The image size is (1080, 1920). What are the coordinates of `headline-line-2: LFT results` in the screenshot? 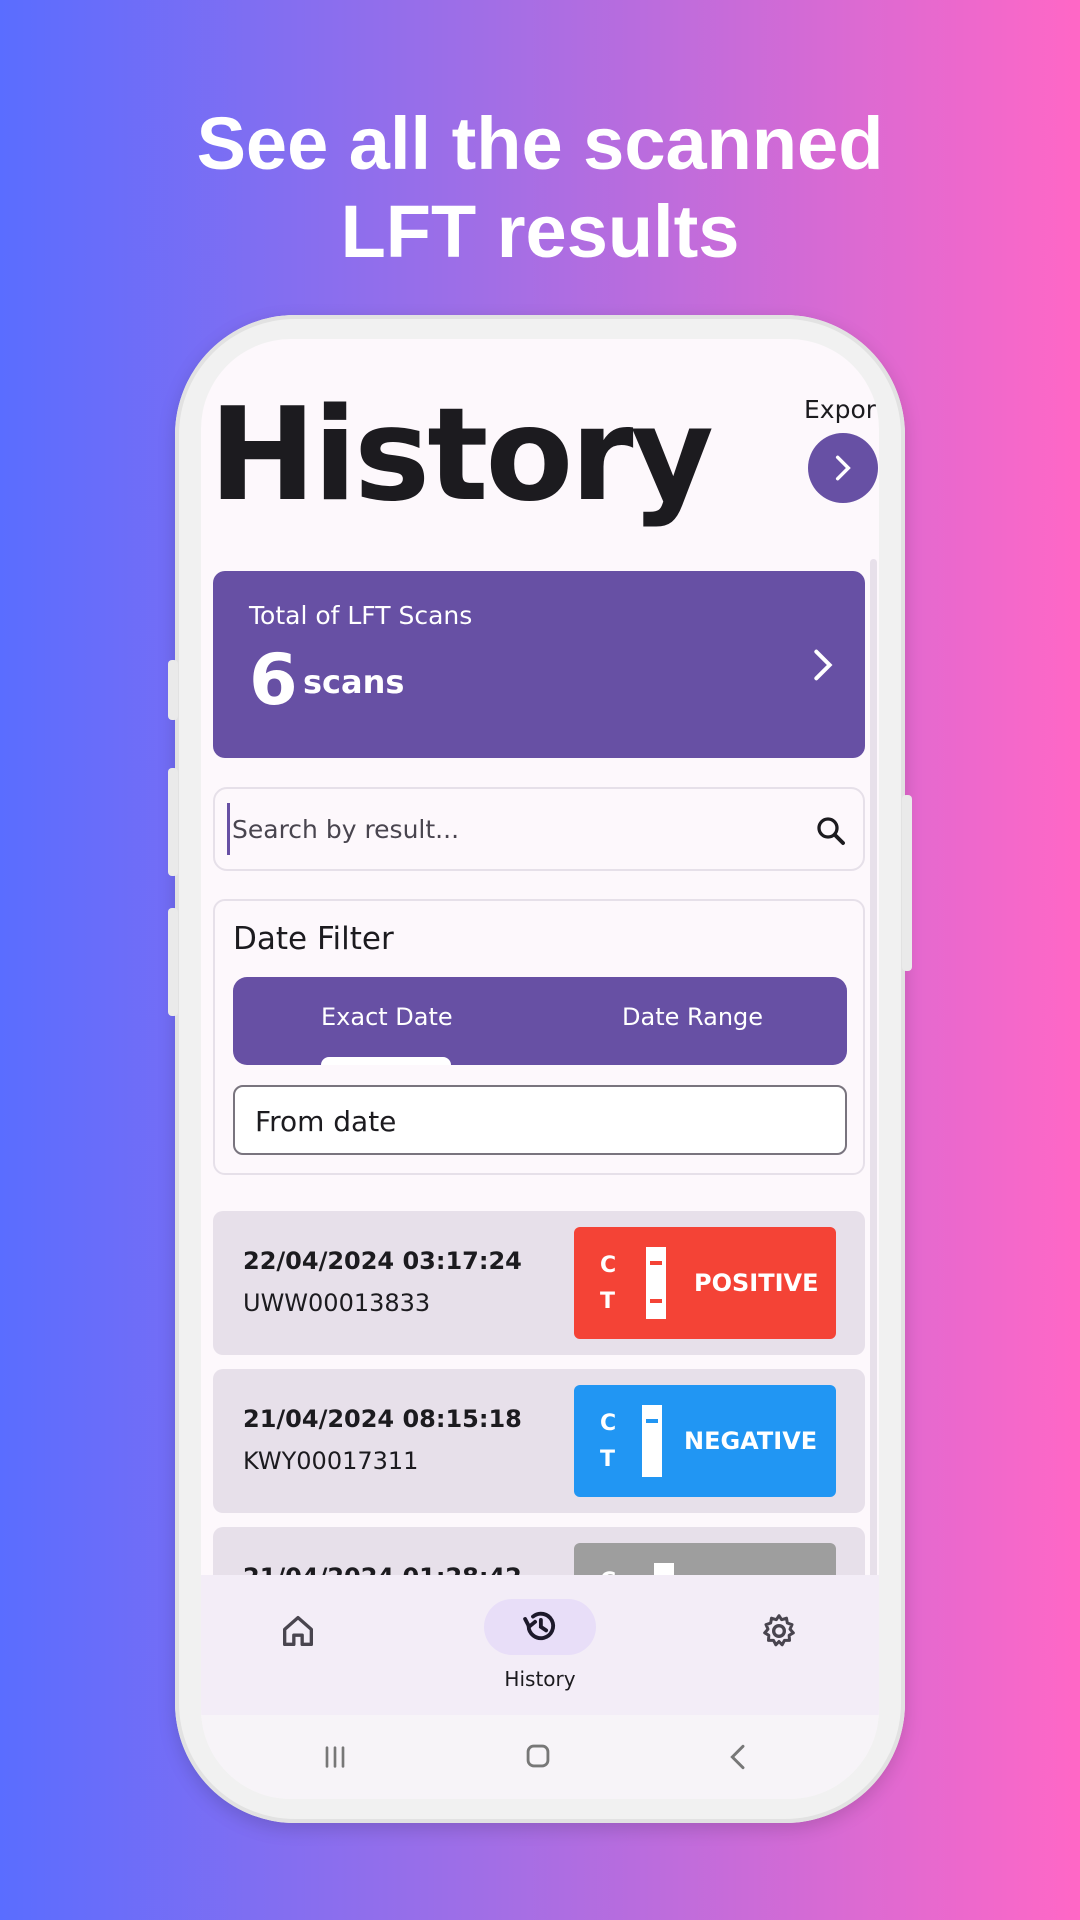 It's located at (540, 231).